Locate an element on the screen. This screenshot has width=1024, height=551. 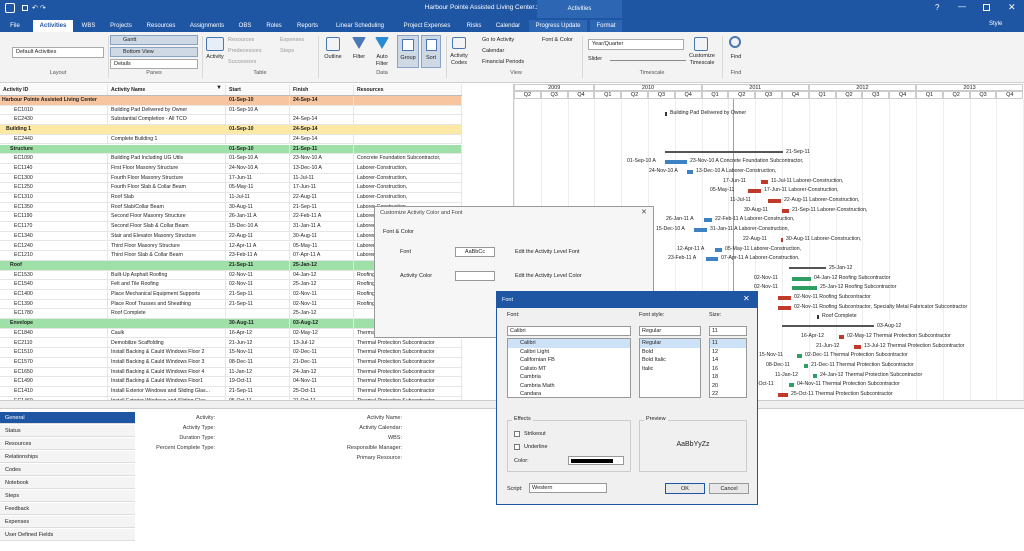
find-button: Find is located at coordinates (736, 57).